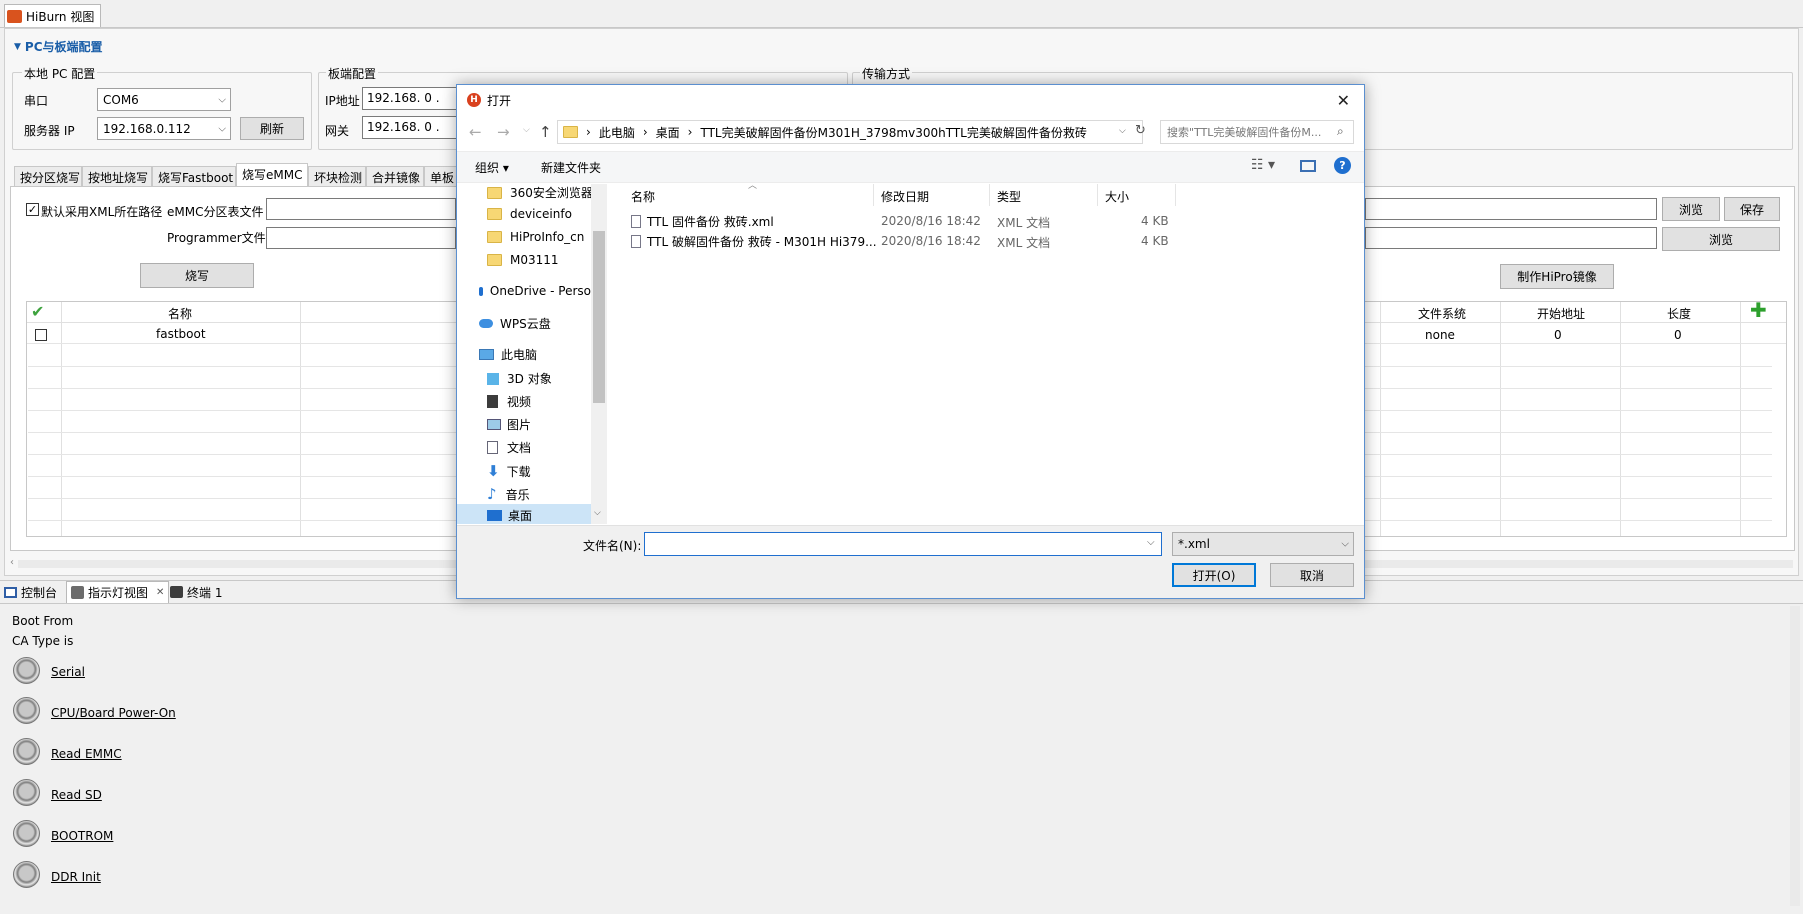  I want to click on refresh-button: 刷新, so click(272, 128).